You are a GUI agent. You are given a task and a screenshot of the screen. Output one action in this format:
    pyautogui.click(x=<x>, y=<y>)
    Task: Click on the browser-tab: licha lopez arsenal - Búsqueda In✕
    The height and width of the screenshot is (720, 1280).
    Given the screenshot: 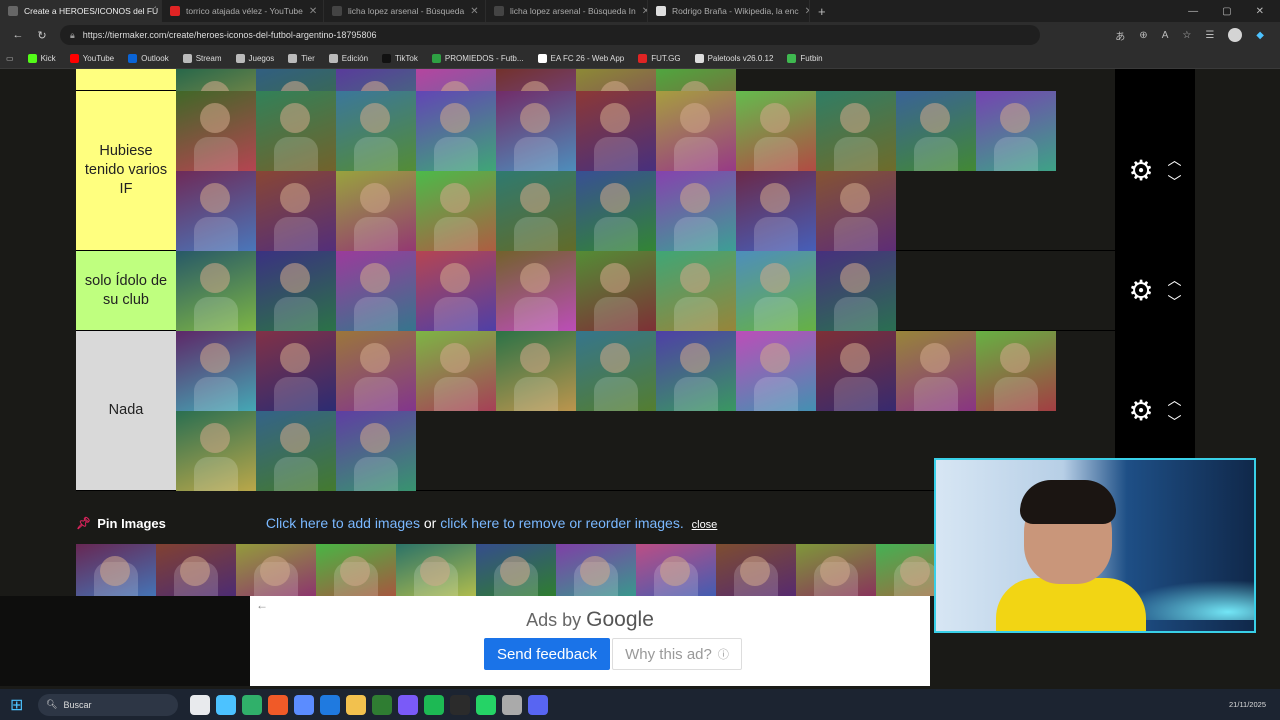 What is the action you would take?
    pyautogui.click(x=567, y=11)
    